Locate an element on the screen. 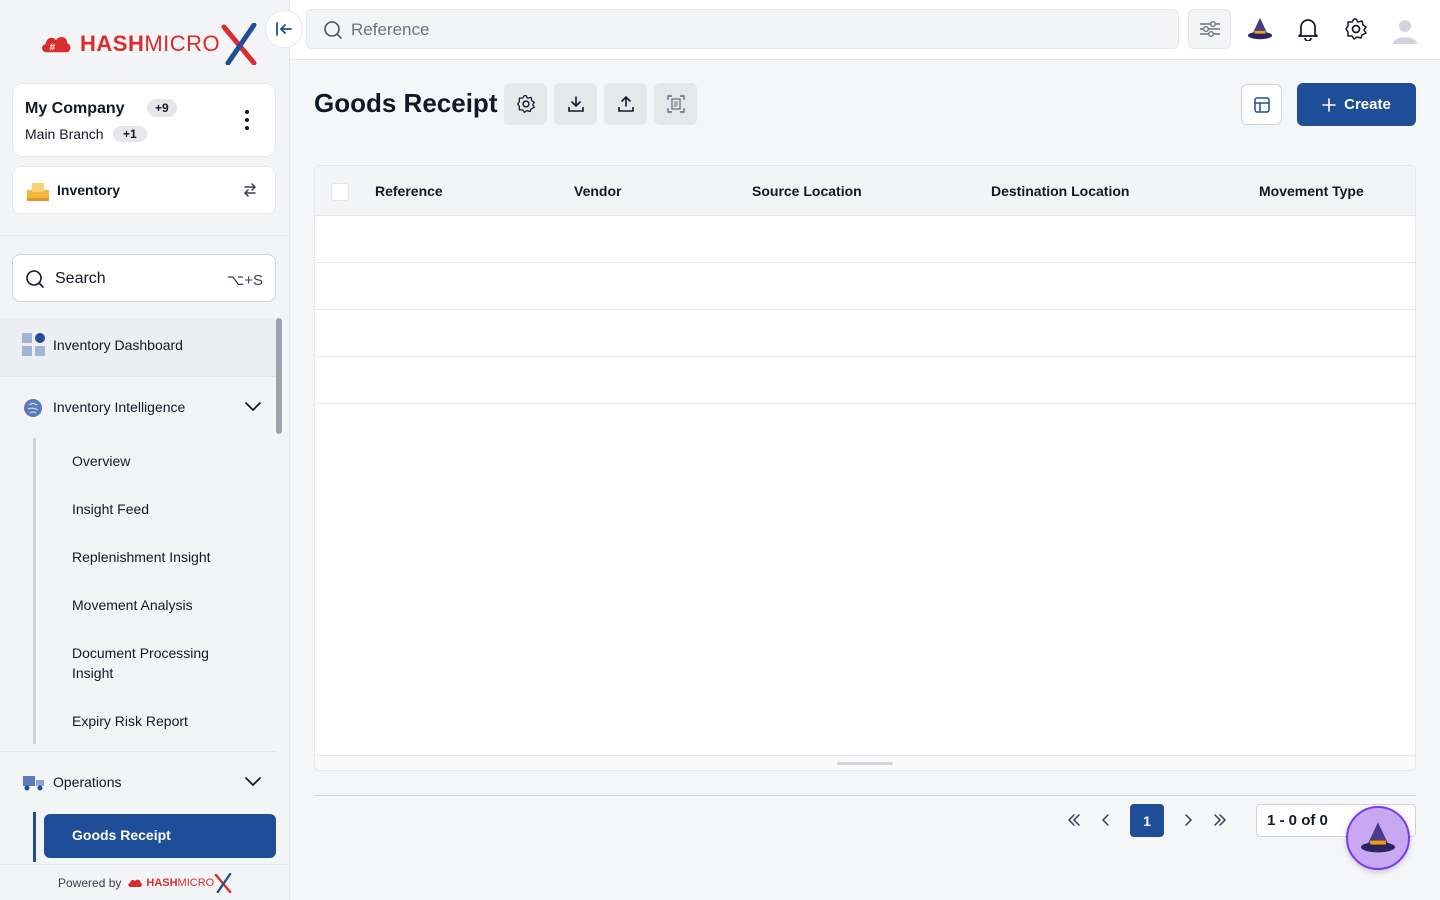 The width and height of the screenshot is (1440, 900). page-range: 1 - 0 is located at coordinates (1282, 820).